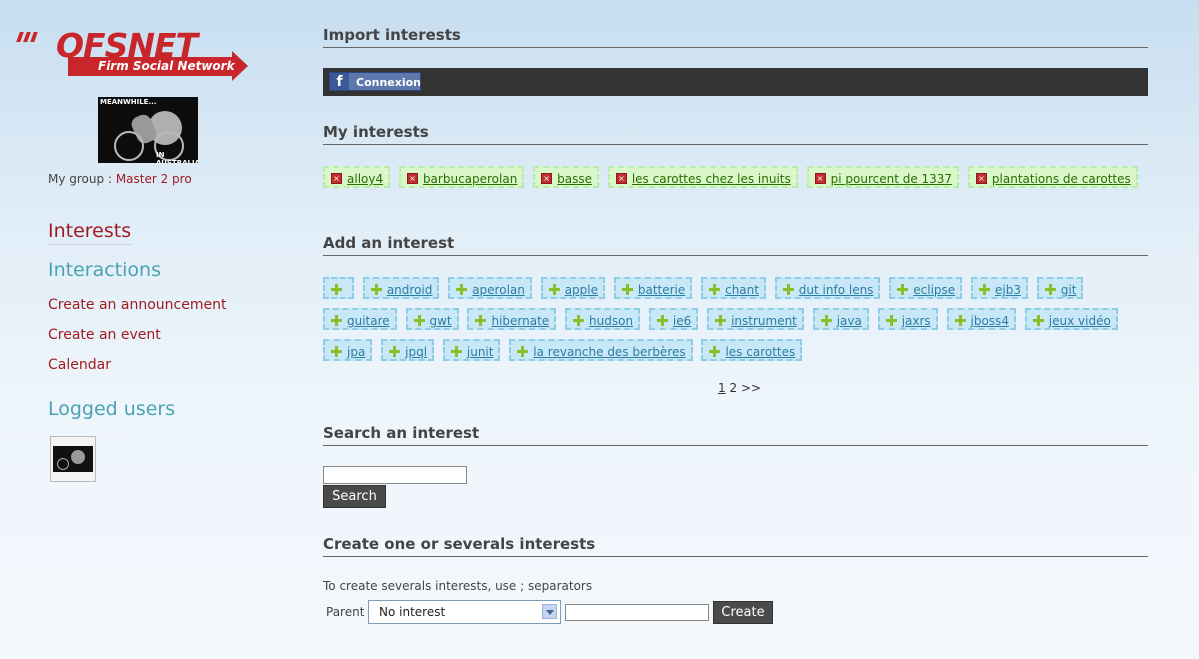  I want to click on add-interest-tag: jaxrs, so click(907, 319).